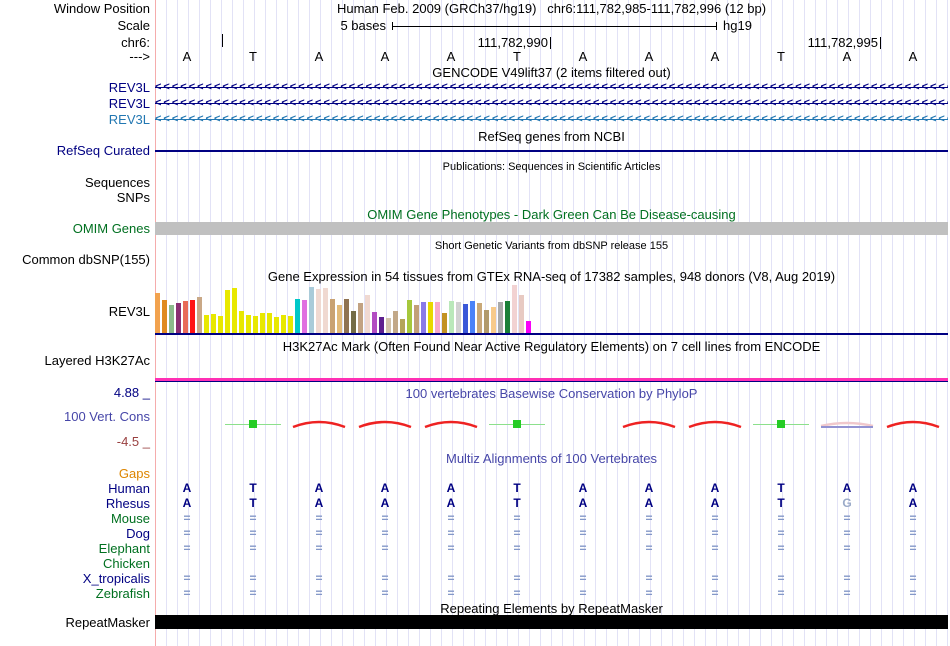 The image size is (950, 646). I want to click on omim-genes-label: OMIM Genes, so click(75, 228).